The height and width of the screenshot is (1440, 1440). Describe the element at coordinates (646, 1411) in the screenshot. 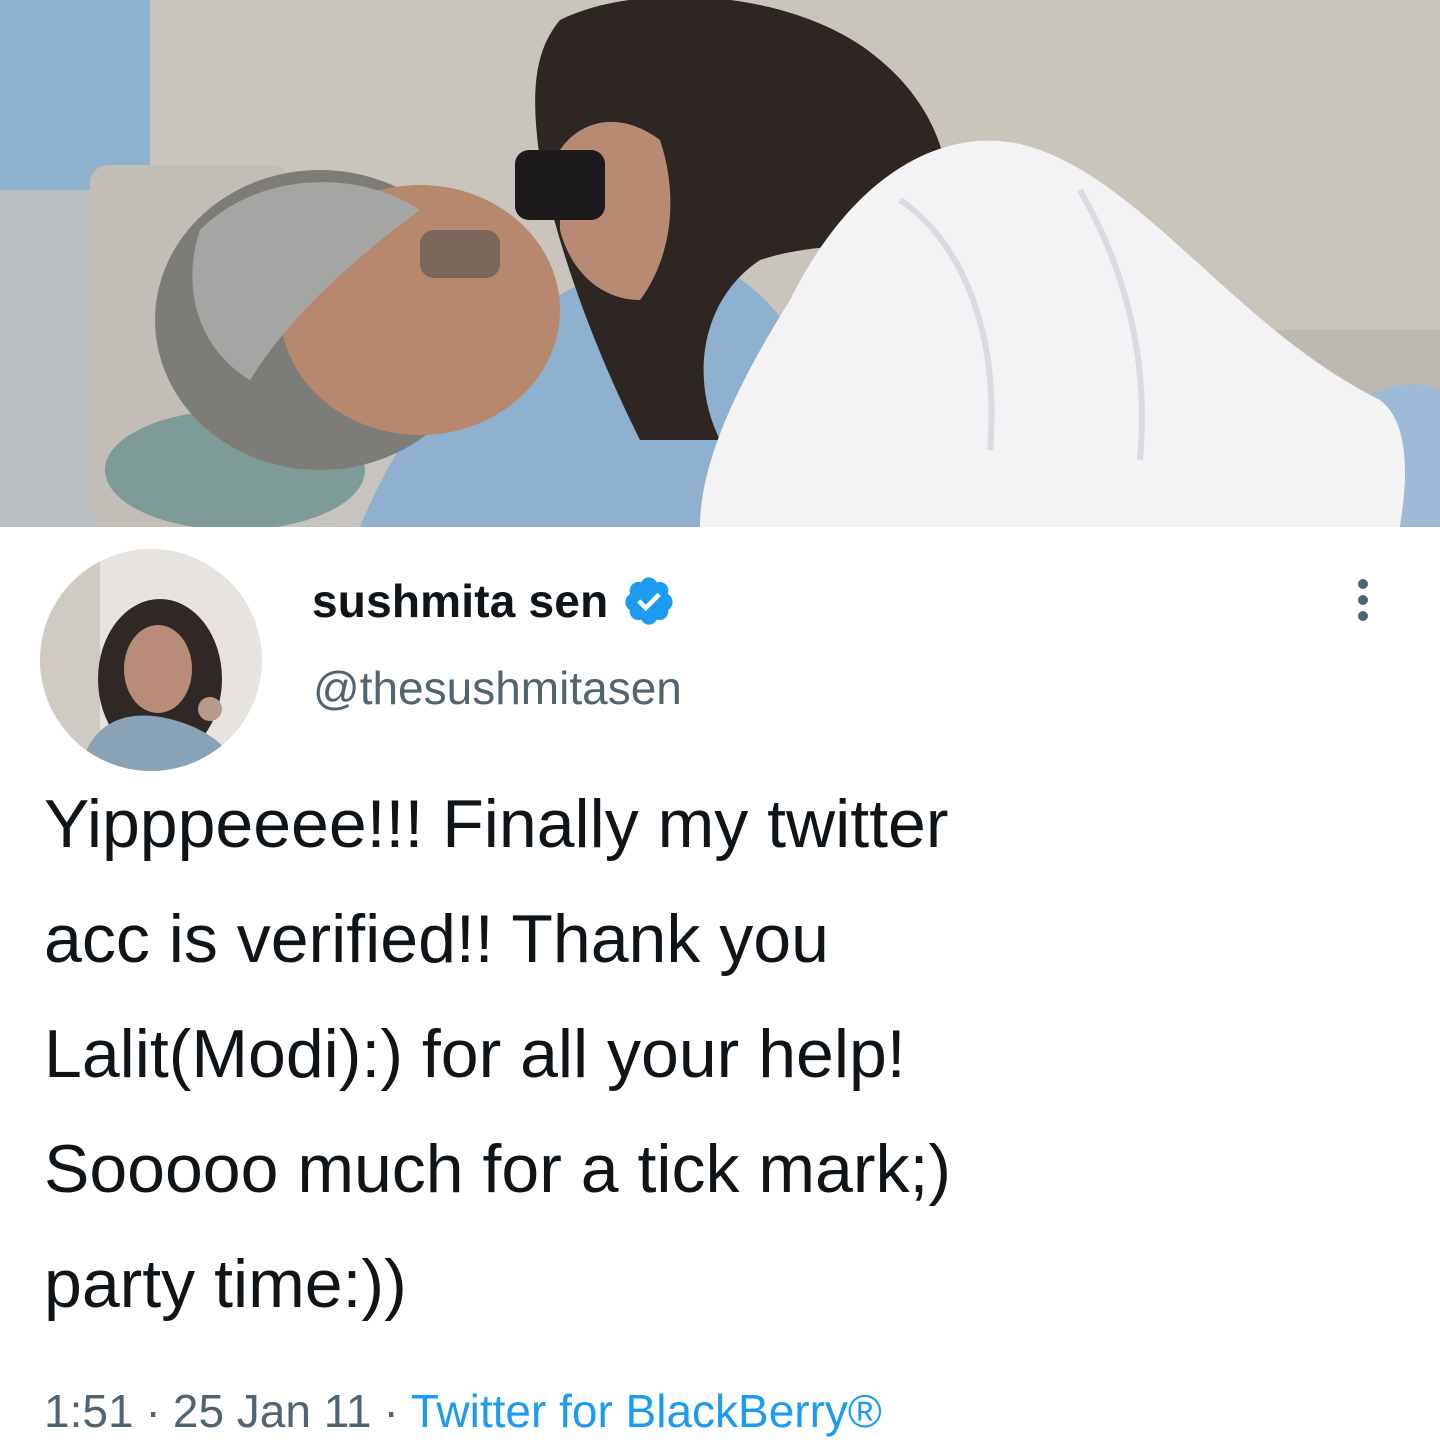

I see `tweet-source-link: Twitter for BlackBerry®` at that location.